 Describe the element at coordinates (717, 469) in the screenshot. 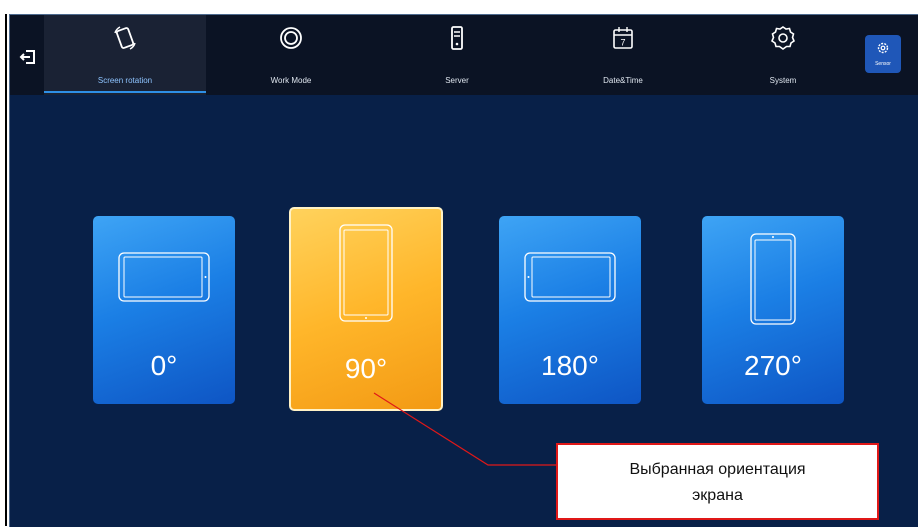

I see `callout-line-1: Выбранная ориентация` at that location.